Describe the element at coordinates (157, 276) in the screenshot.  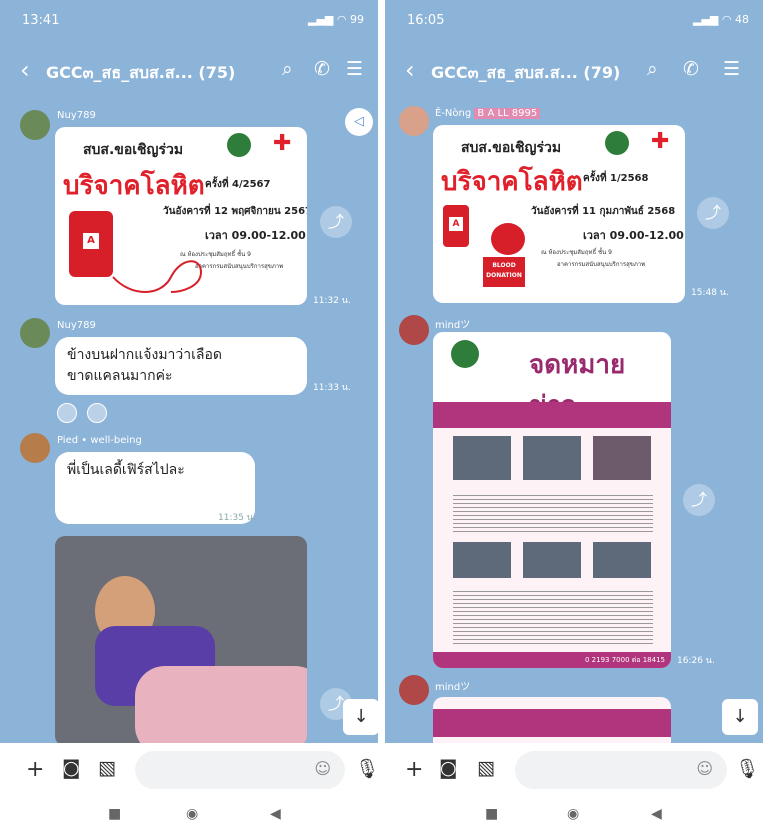
I see `heart-tube-icon` at that location.